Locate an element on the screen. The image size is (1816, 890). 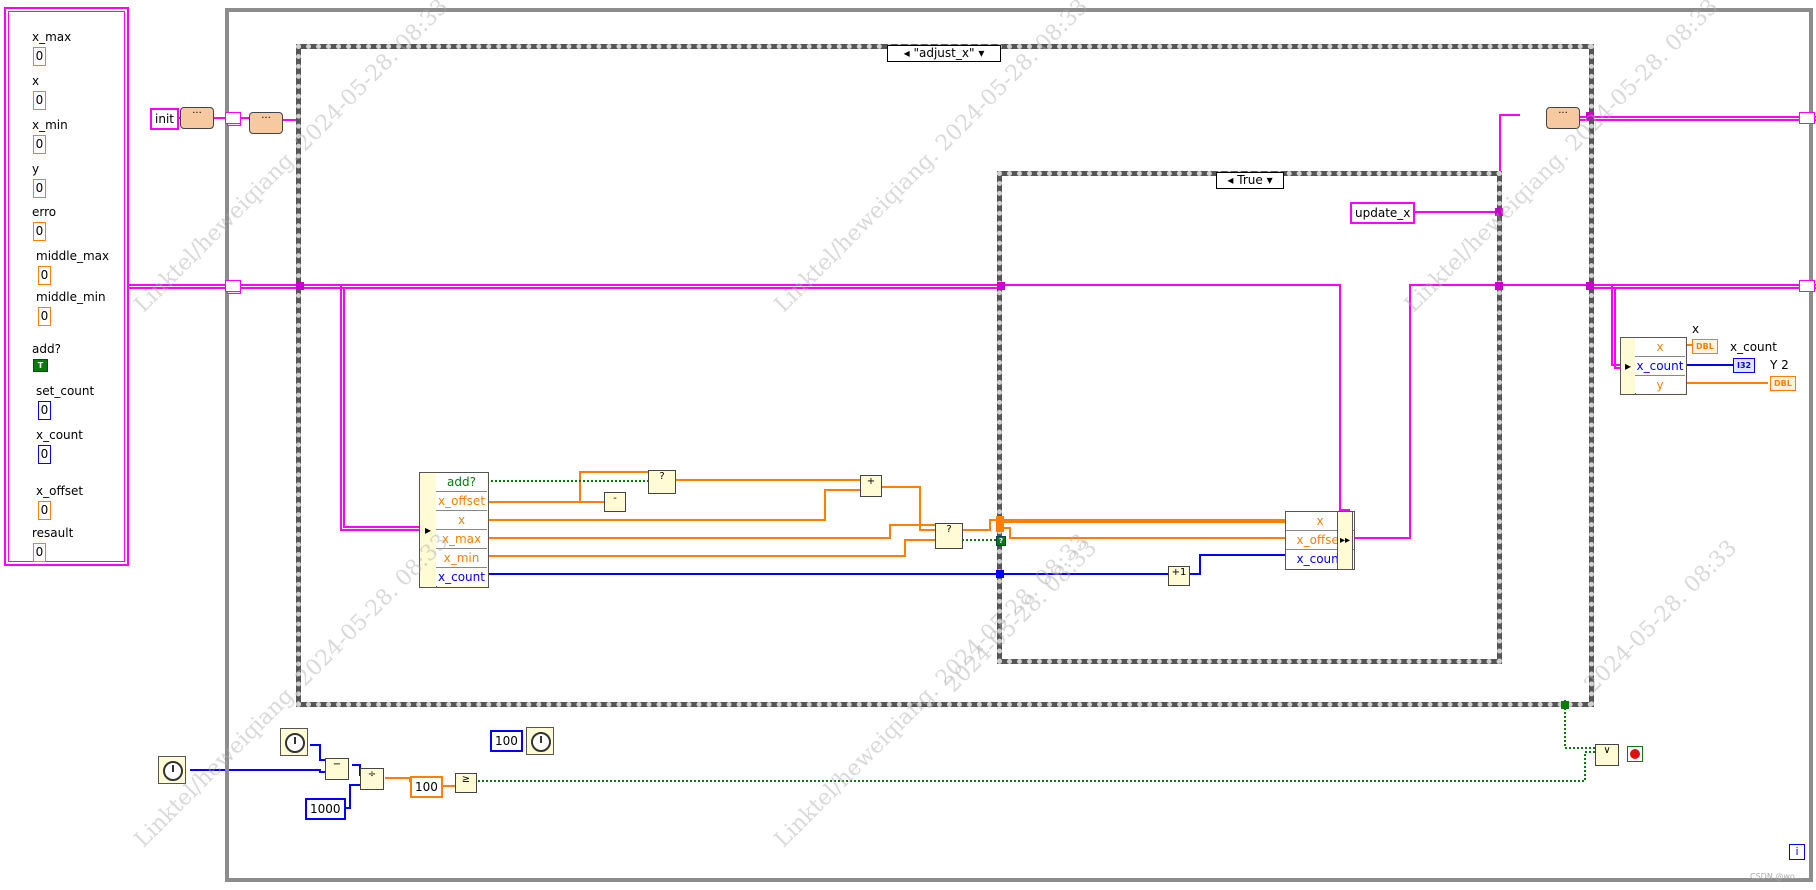
in-range-symbol: ? is located at coordinates (949, 529).